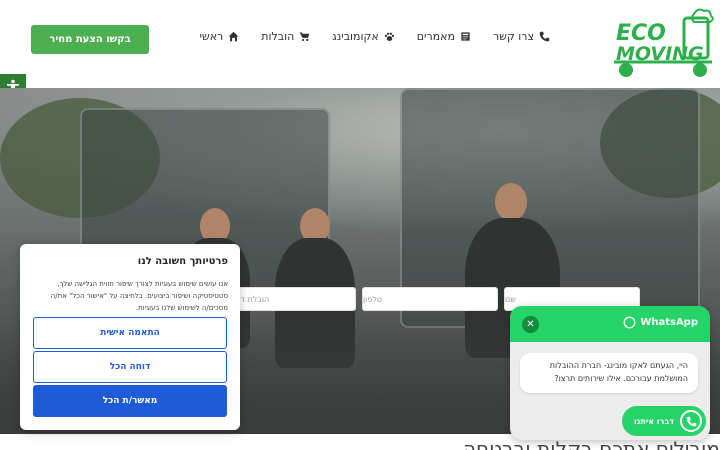  I want to click on paw-icon, so click(389, 36).